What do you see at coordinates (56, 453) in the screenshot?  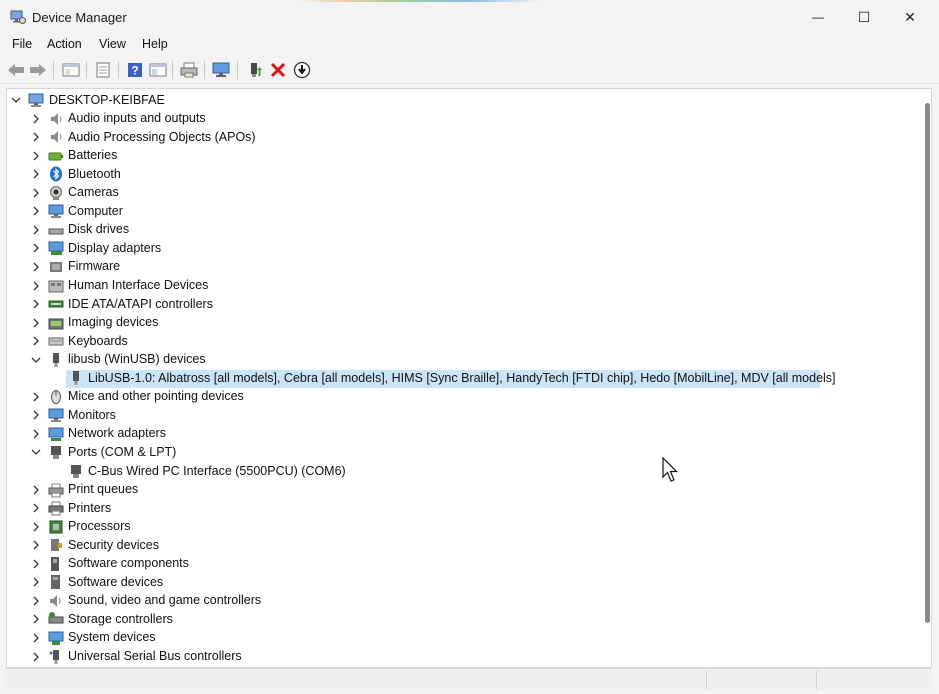 I see `port-icon` at bounding box center [56, 453].